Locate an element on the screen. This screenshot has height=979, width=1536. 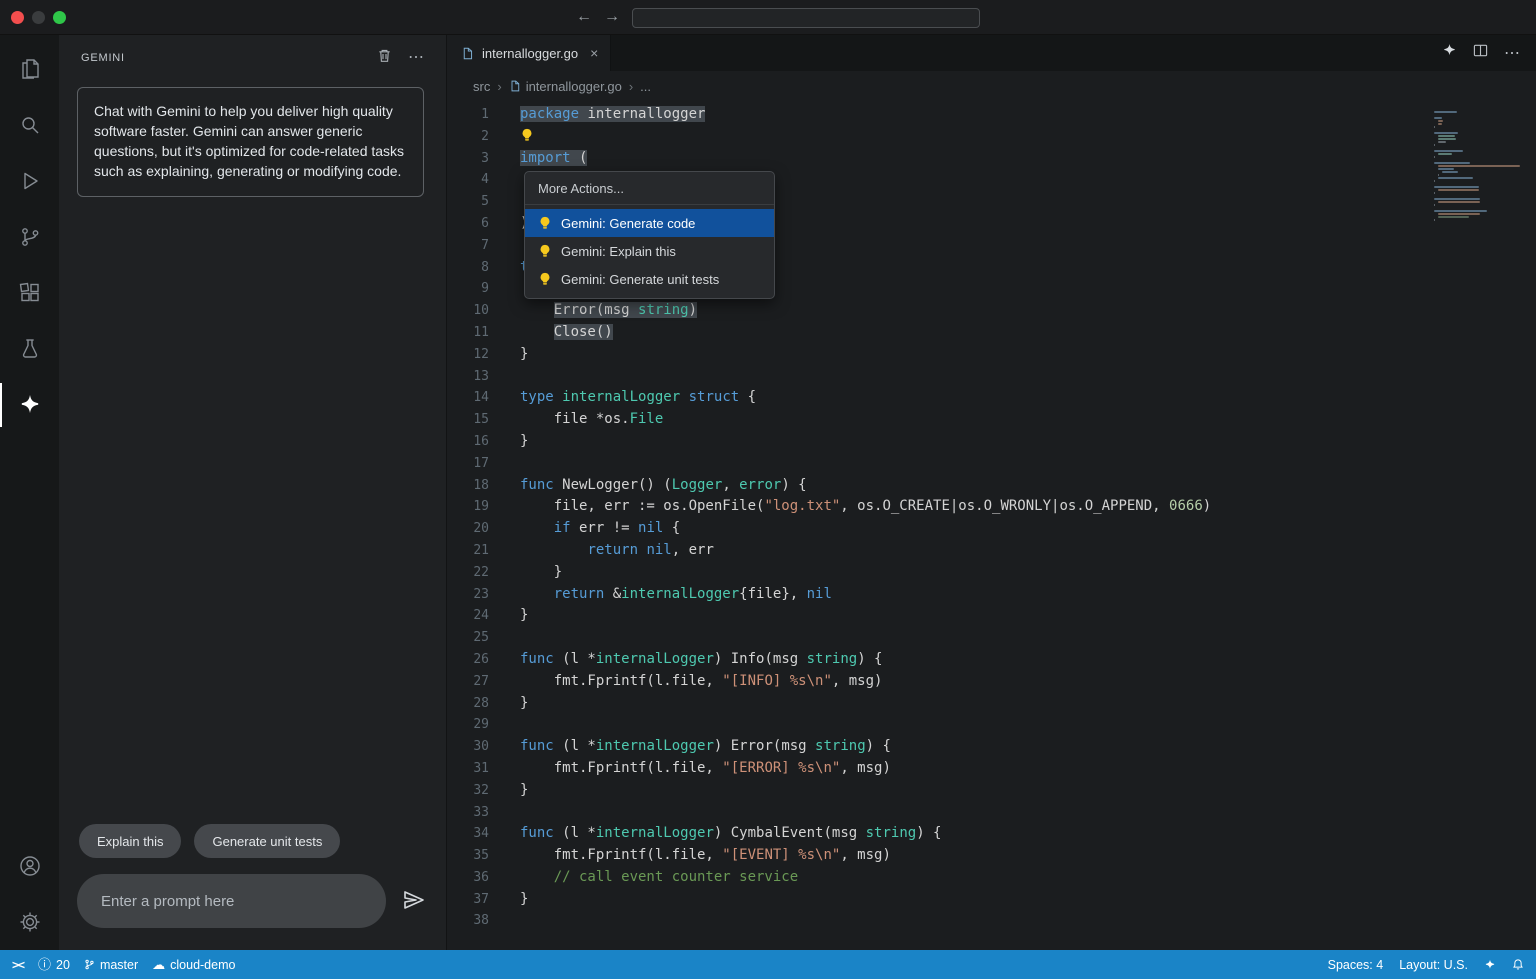
code-line: 21 return nil, err is located at coordinates (991, 551).